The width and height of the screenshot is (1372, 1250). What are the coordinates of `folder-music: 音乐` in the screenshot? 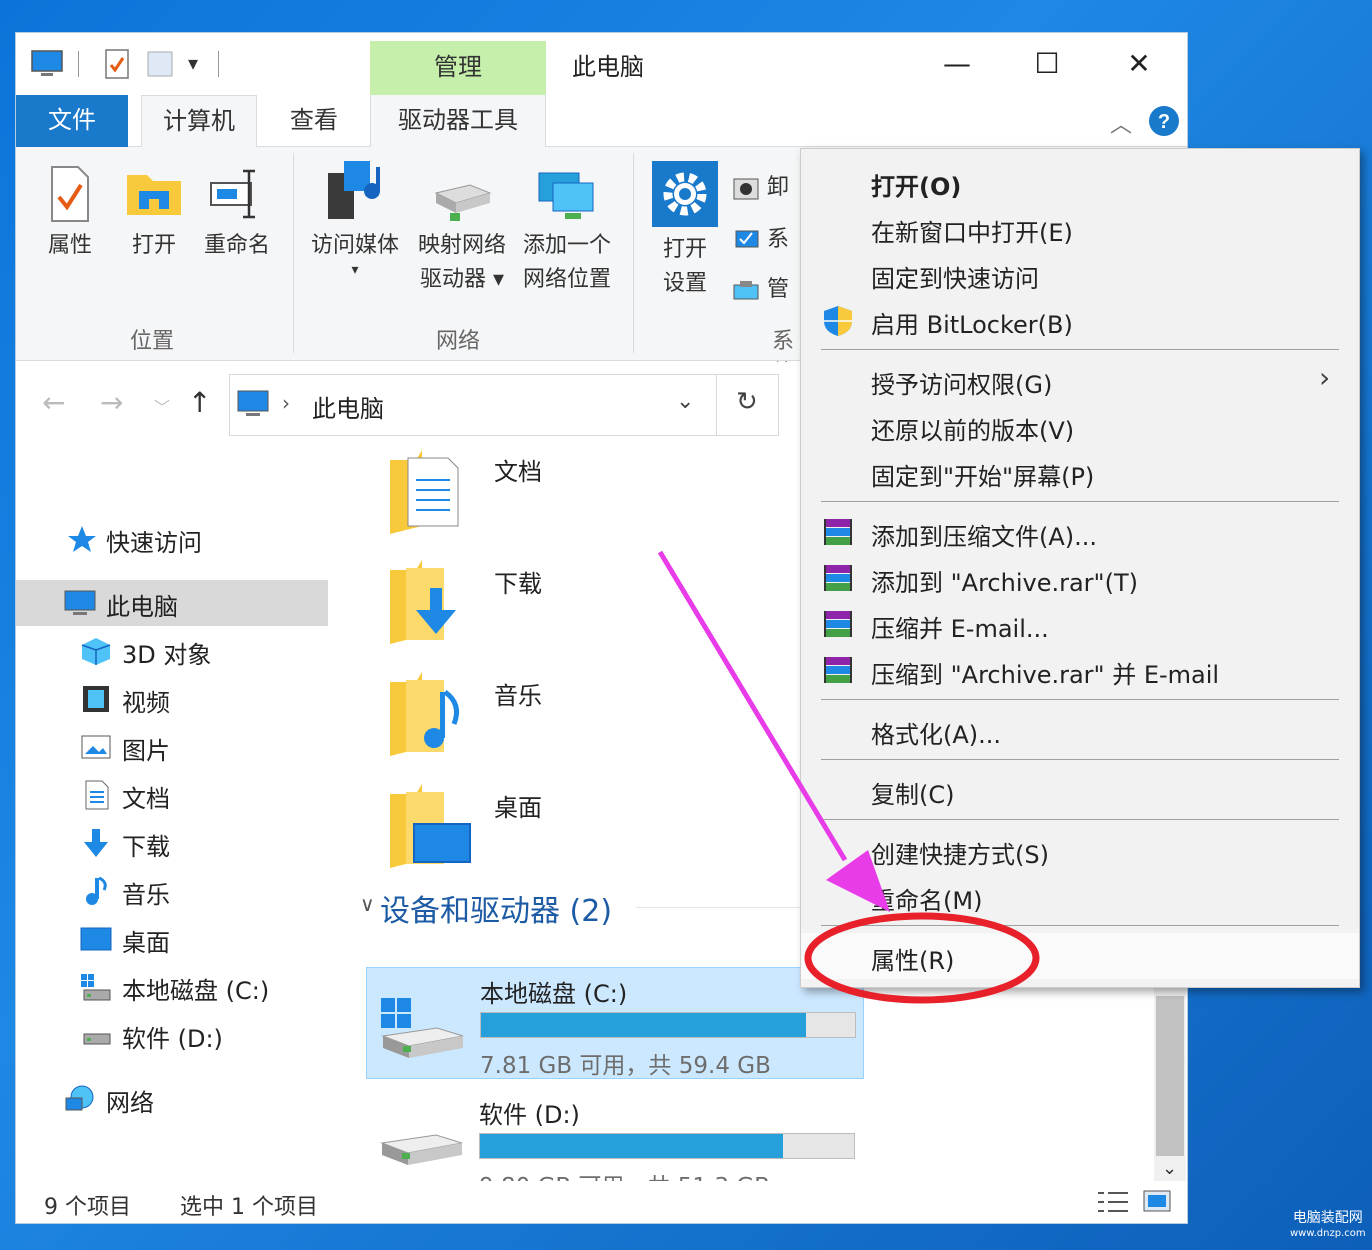 It's located at (596, 718).